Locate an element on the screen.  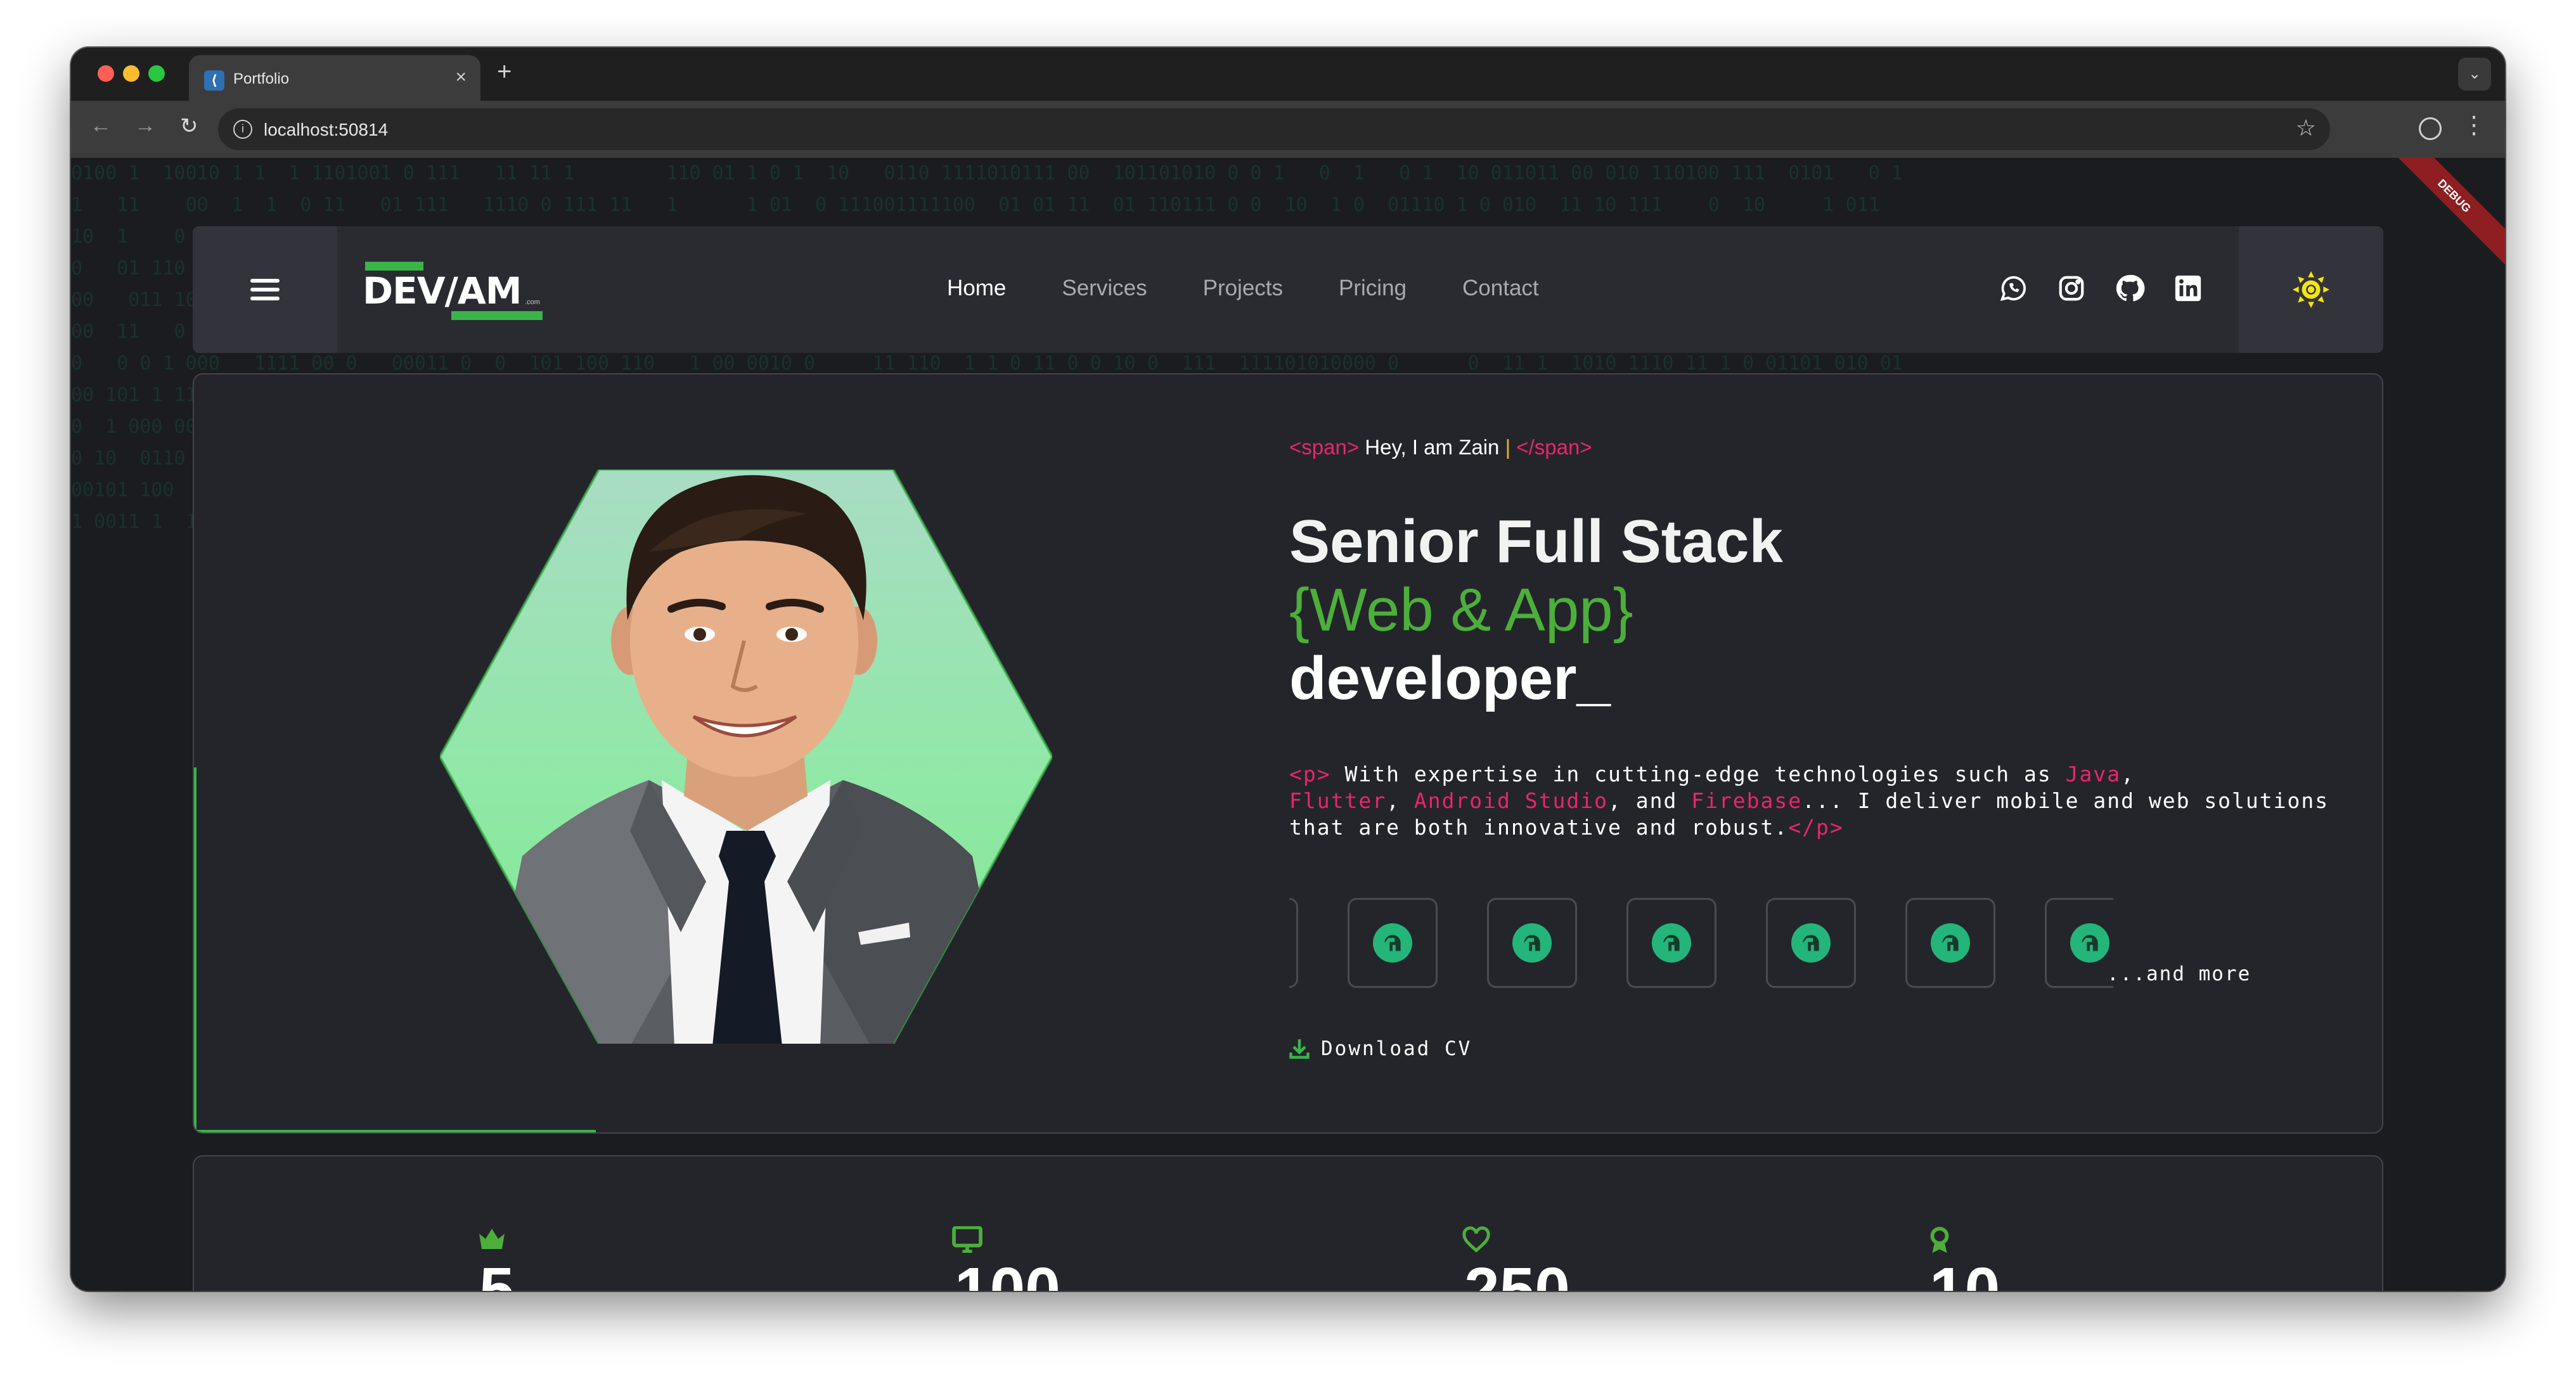
hero-title: Senior Full Stack {Web & App} developer_ is located at coordinates (1536, 610).